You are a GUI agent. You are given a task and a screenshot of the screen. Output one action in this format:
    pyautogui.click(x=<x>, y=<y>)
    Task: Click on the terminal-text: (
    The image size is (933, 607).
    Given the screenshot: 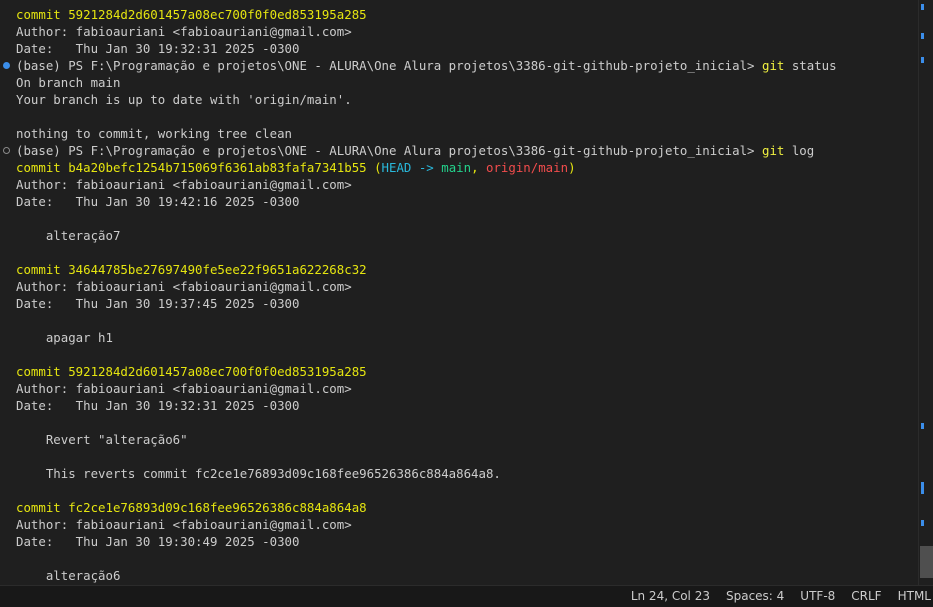 What is the action you would take?
    pyautogui.click(x=378, y=167)
    